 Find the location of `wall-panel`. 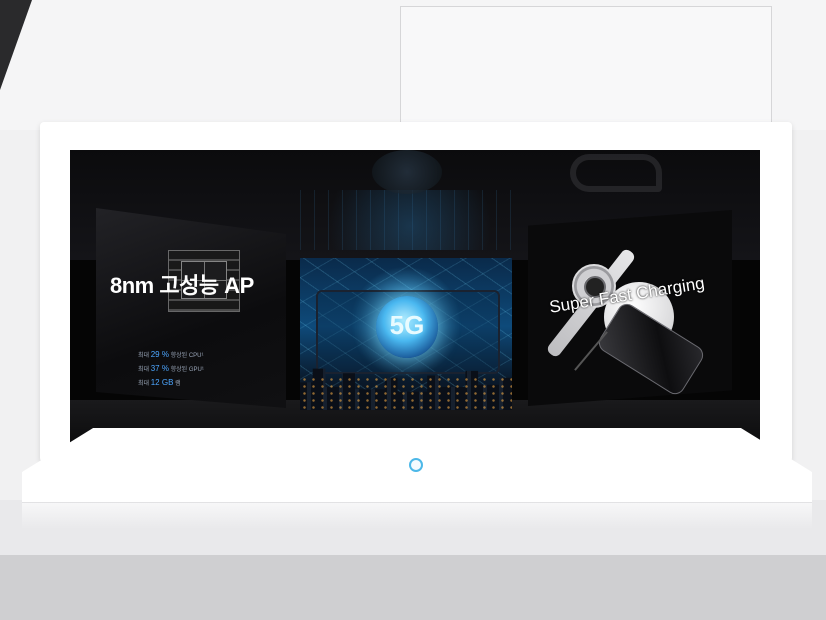

wall-panel is located at coordinates (586, 69).